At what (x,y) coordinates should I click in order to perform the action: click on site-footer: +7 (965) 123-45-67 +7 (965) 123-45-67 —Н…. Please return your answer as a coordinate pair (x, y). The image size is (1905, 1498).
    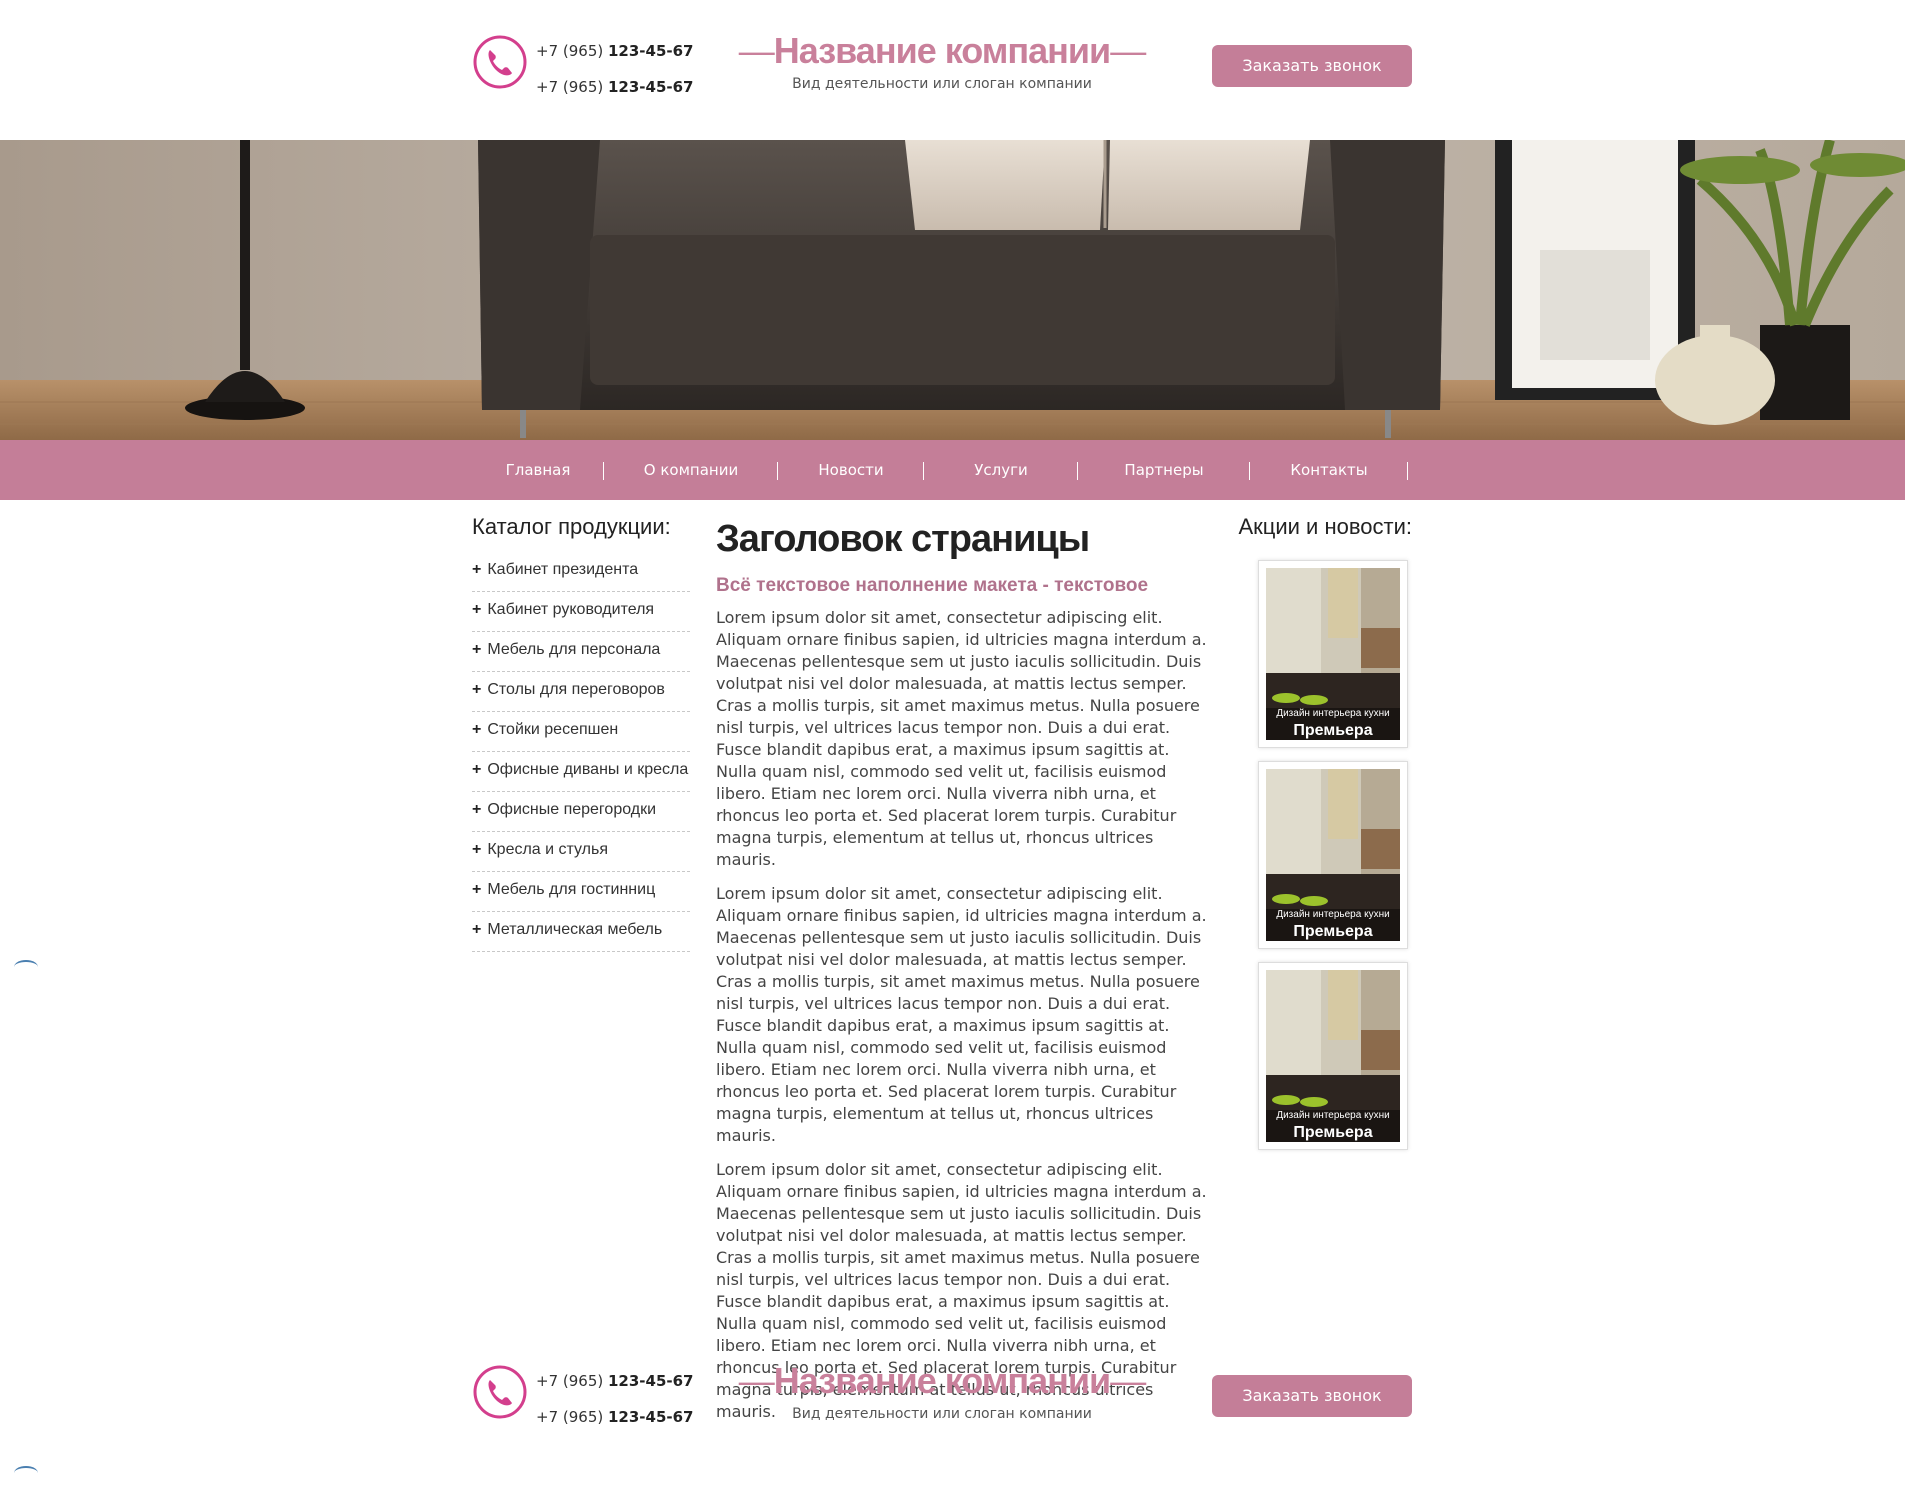
    Looking at the image, I should click on (942, 1405).